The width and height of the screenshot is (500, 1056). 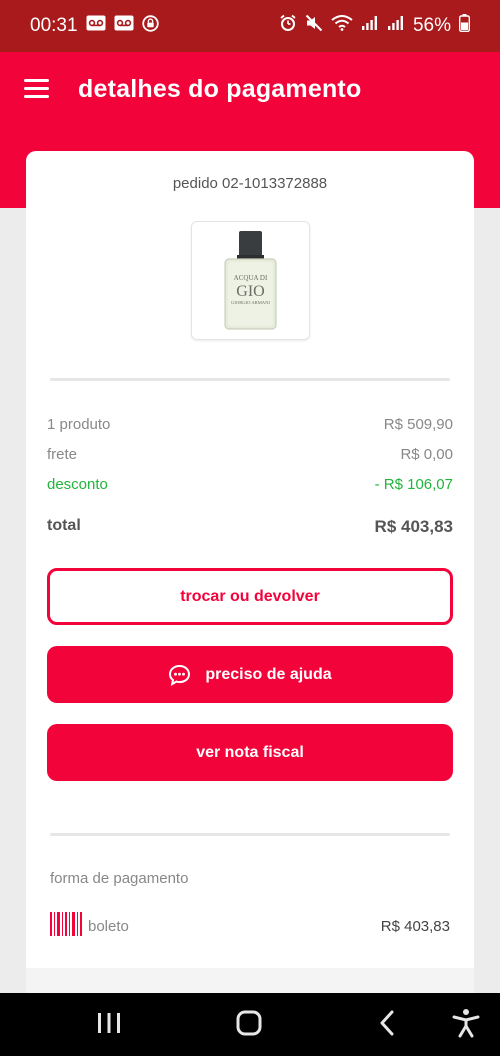 I want to click on payment-method: boleto, so click(x=89, y=926).